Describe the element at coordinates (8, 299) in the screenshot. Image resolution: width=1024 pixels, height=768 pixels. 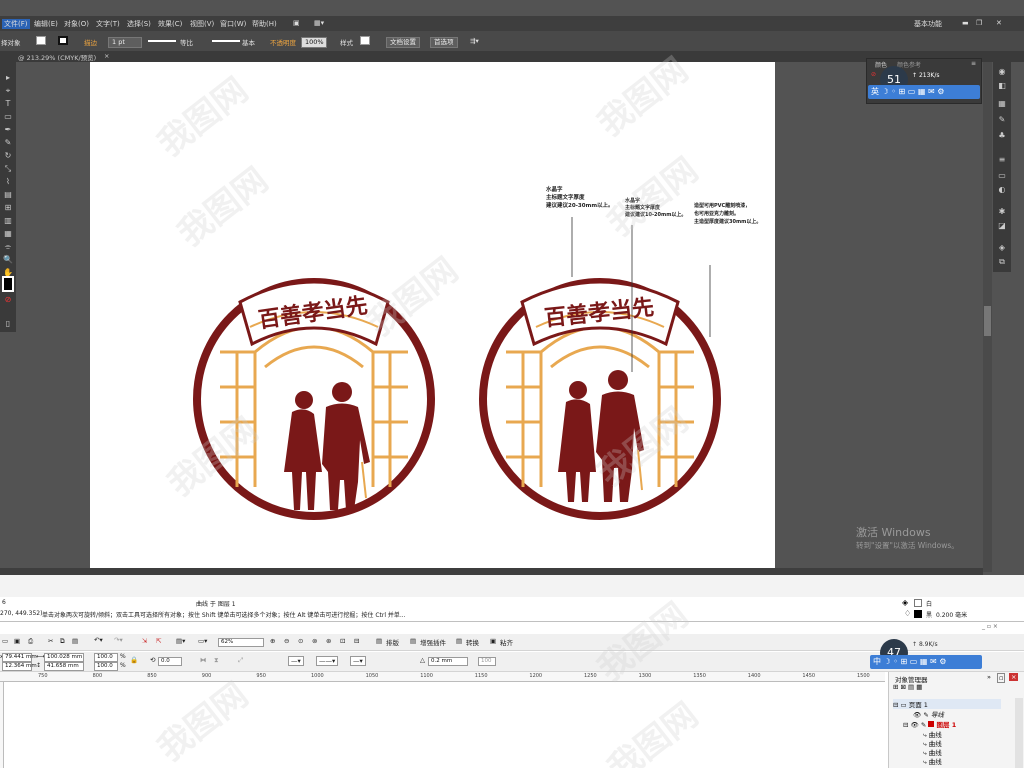
I see `none-swatch-icon: ⊘` at that location.